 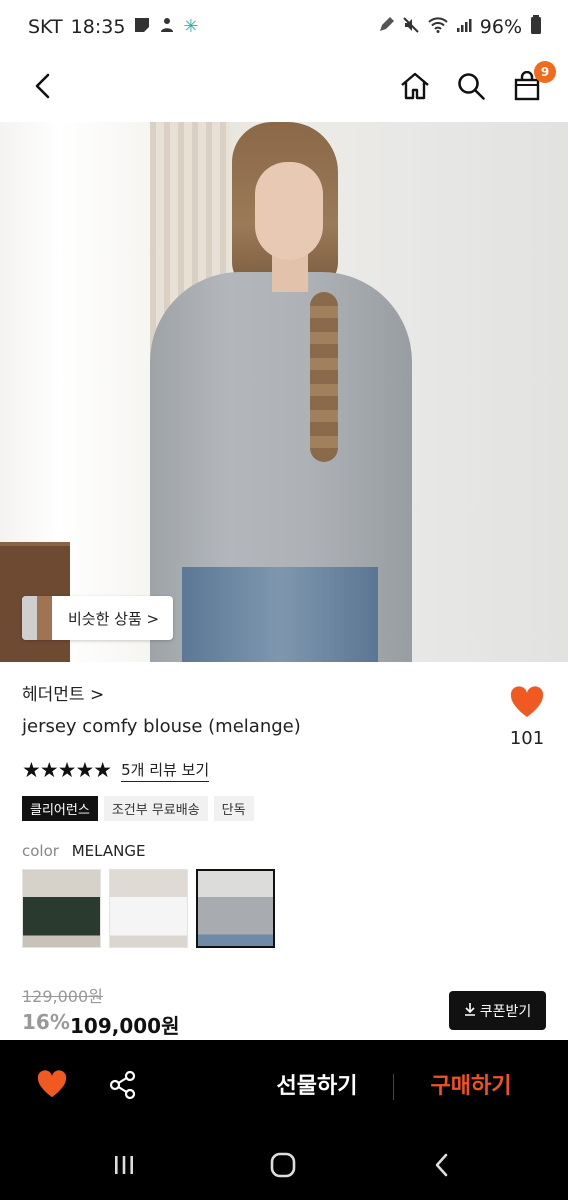 I want to click on teal-snowflake-icon: ✳, so click(x=191, y=26).